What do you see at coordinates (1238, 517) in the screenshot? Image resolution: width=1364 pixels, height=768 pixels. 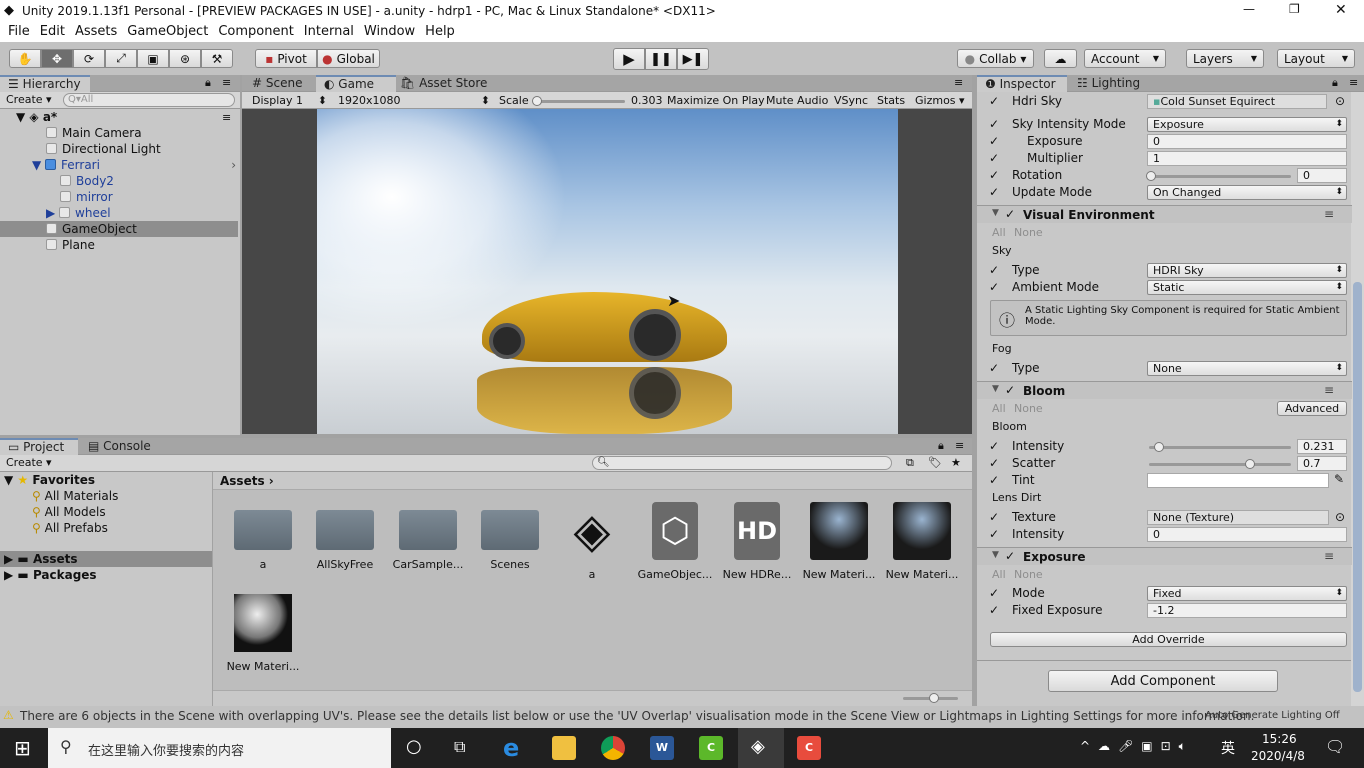 I see `texture-field: None (Texture)` at bounding box center [1238, 517].